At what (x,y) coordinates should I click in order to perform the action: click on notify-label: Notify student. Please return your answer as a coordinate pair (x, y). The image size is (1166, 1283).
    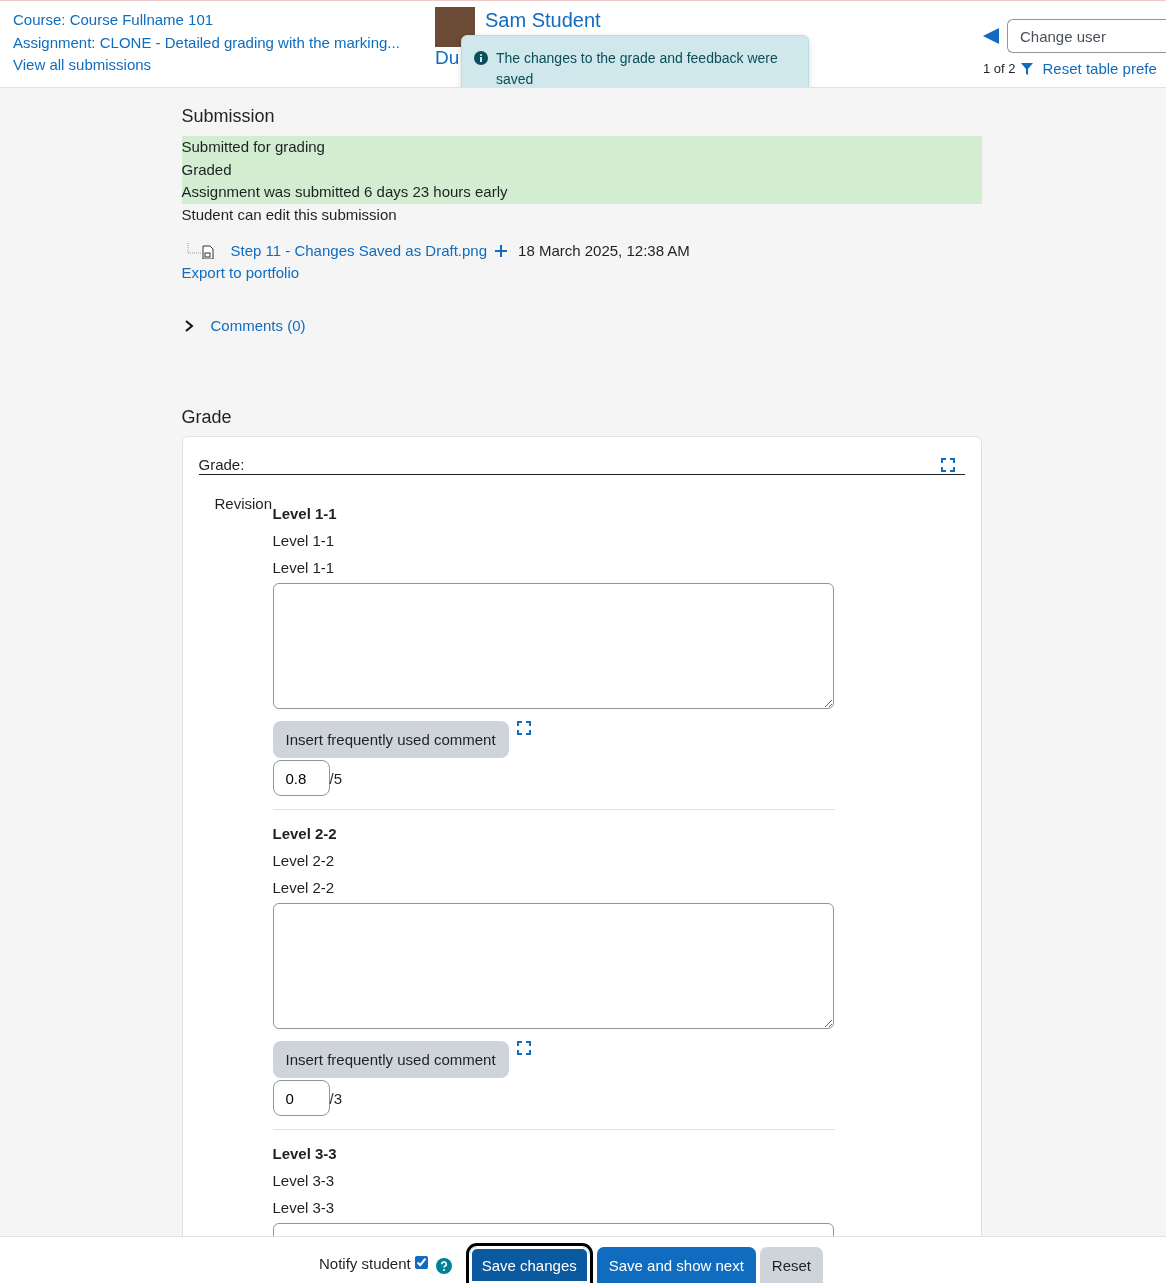
    Looking at the image, I should click on (364, 1263).